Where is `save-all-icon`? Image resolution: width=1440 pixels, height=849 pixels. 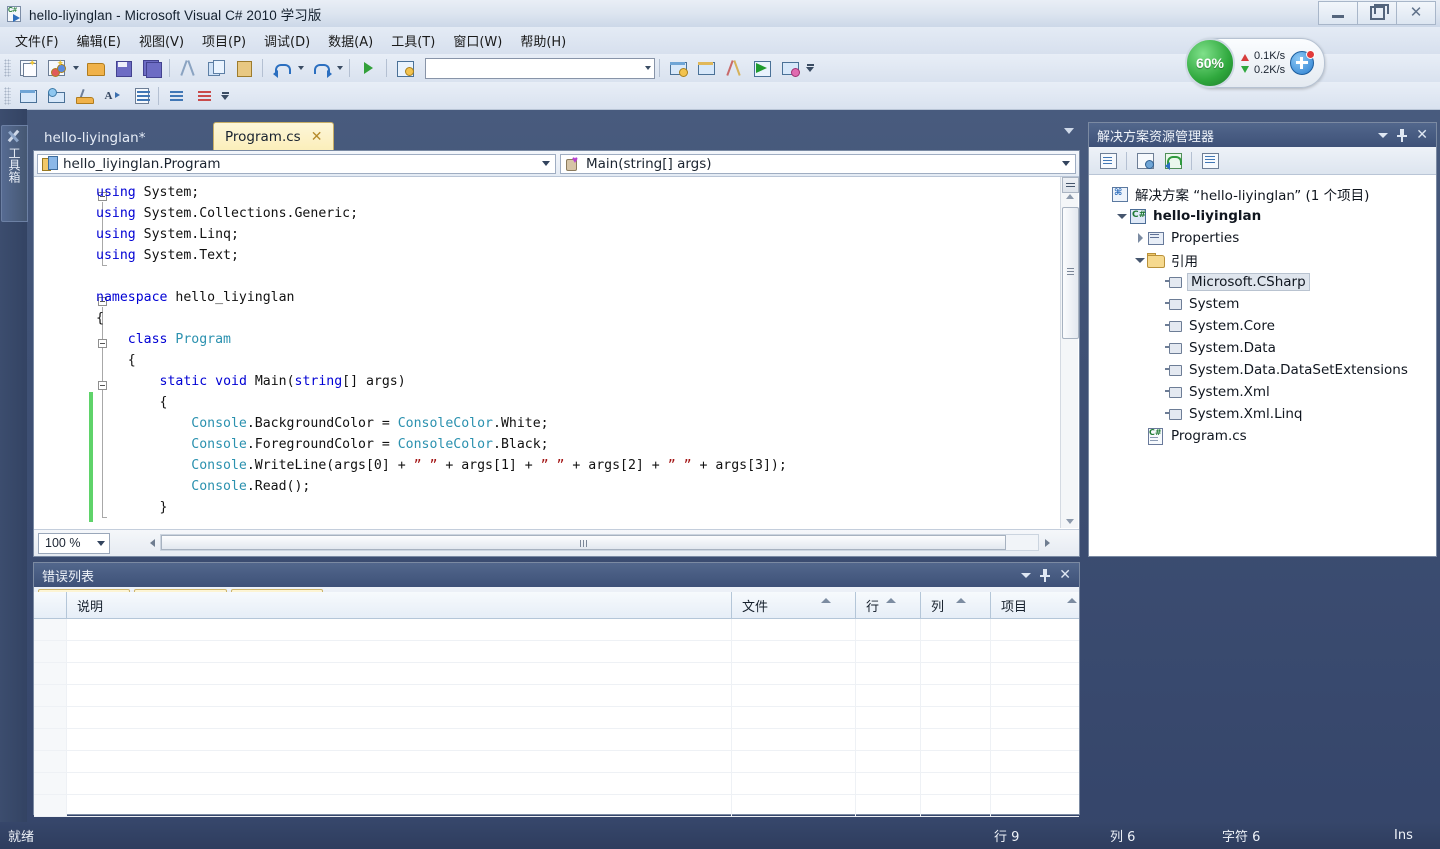
save-all-icon is located at coordinates (151, 68).